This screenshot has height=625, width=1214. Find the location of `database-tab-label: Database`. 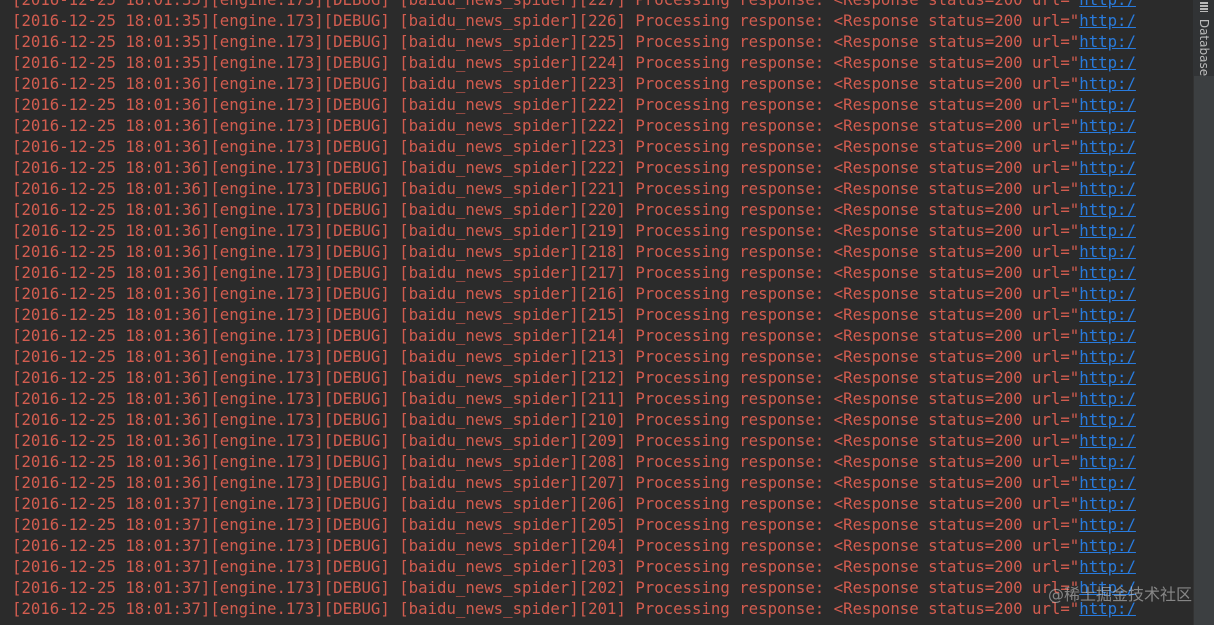

database-tab-label: Database is located at coordinates (1204, 47).